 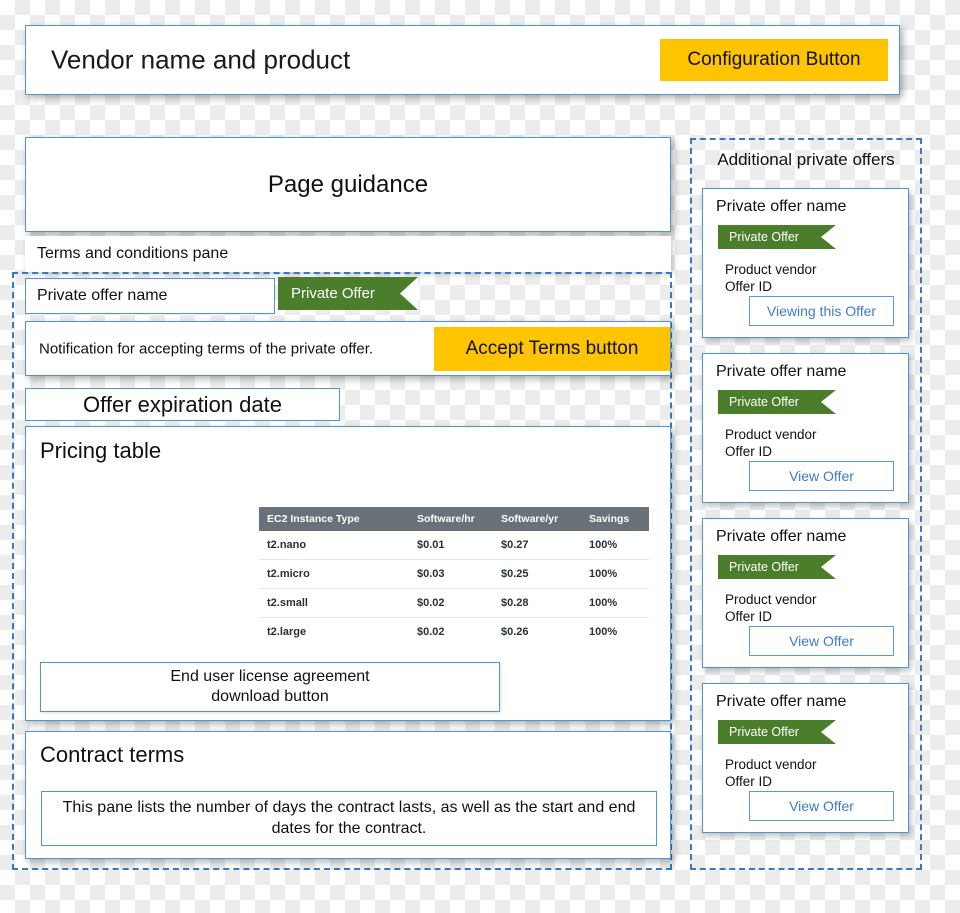 What do you see at coordinates (112, 754) in the screenshot?
I see `contract-terms-title: Contract terms` at bounding box center [112, 754].